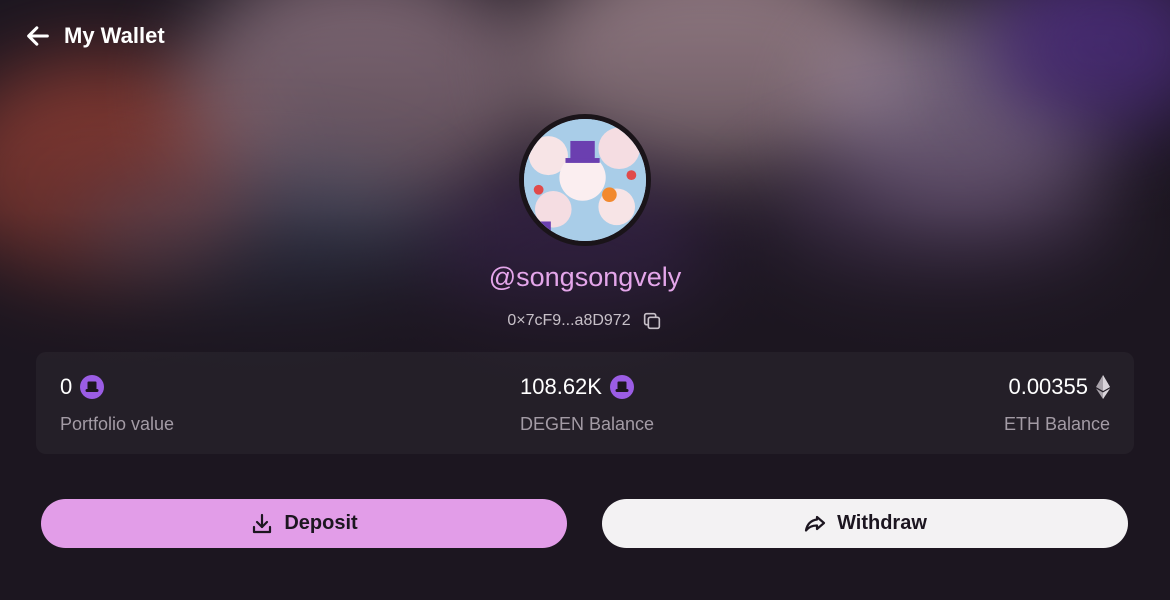  I want to click on degen-stat: 108.62K DEGEN Balance, so click(587, 404).